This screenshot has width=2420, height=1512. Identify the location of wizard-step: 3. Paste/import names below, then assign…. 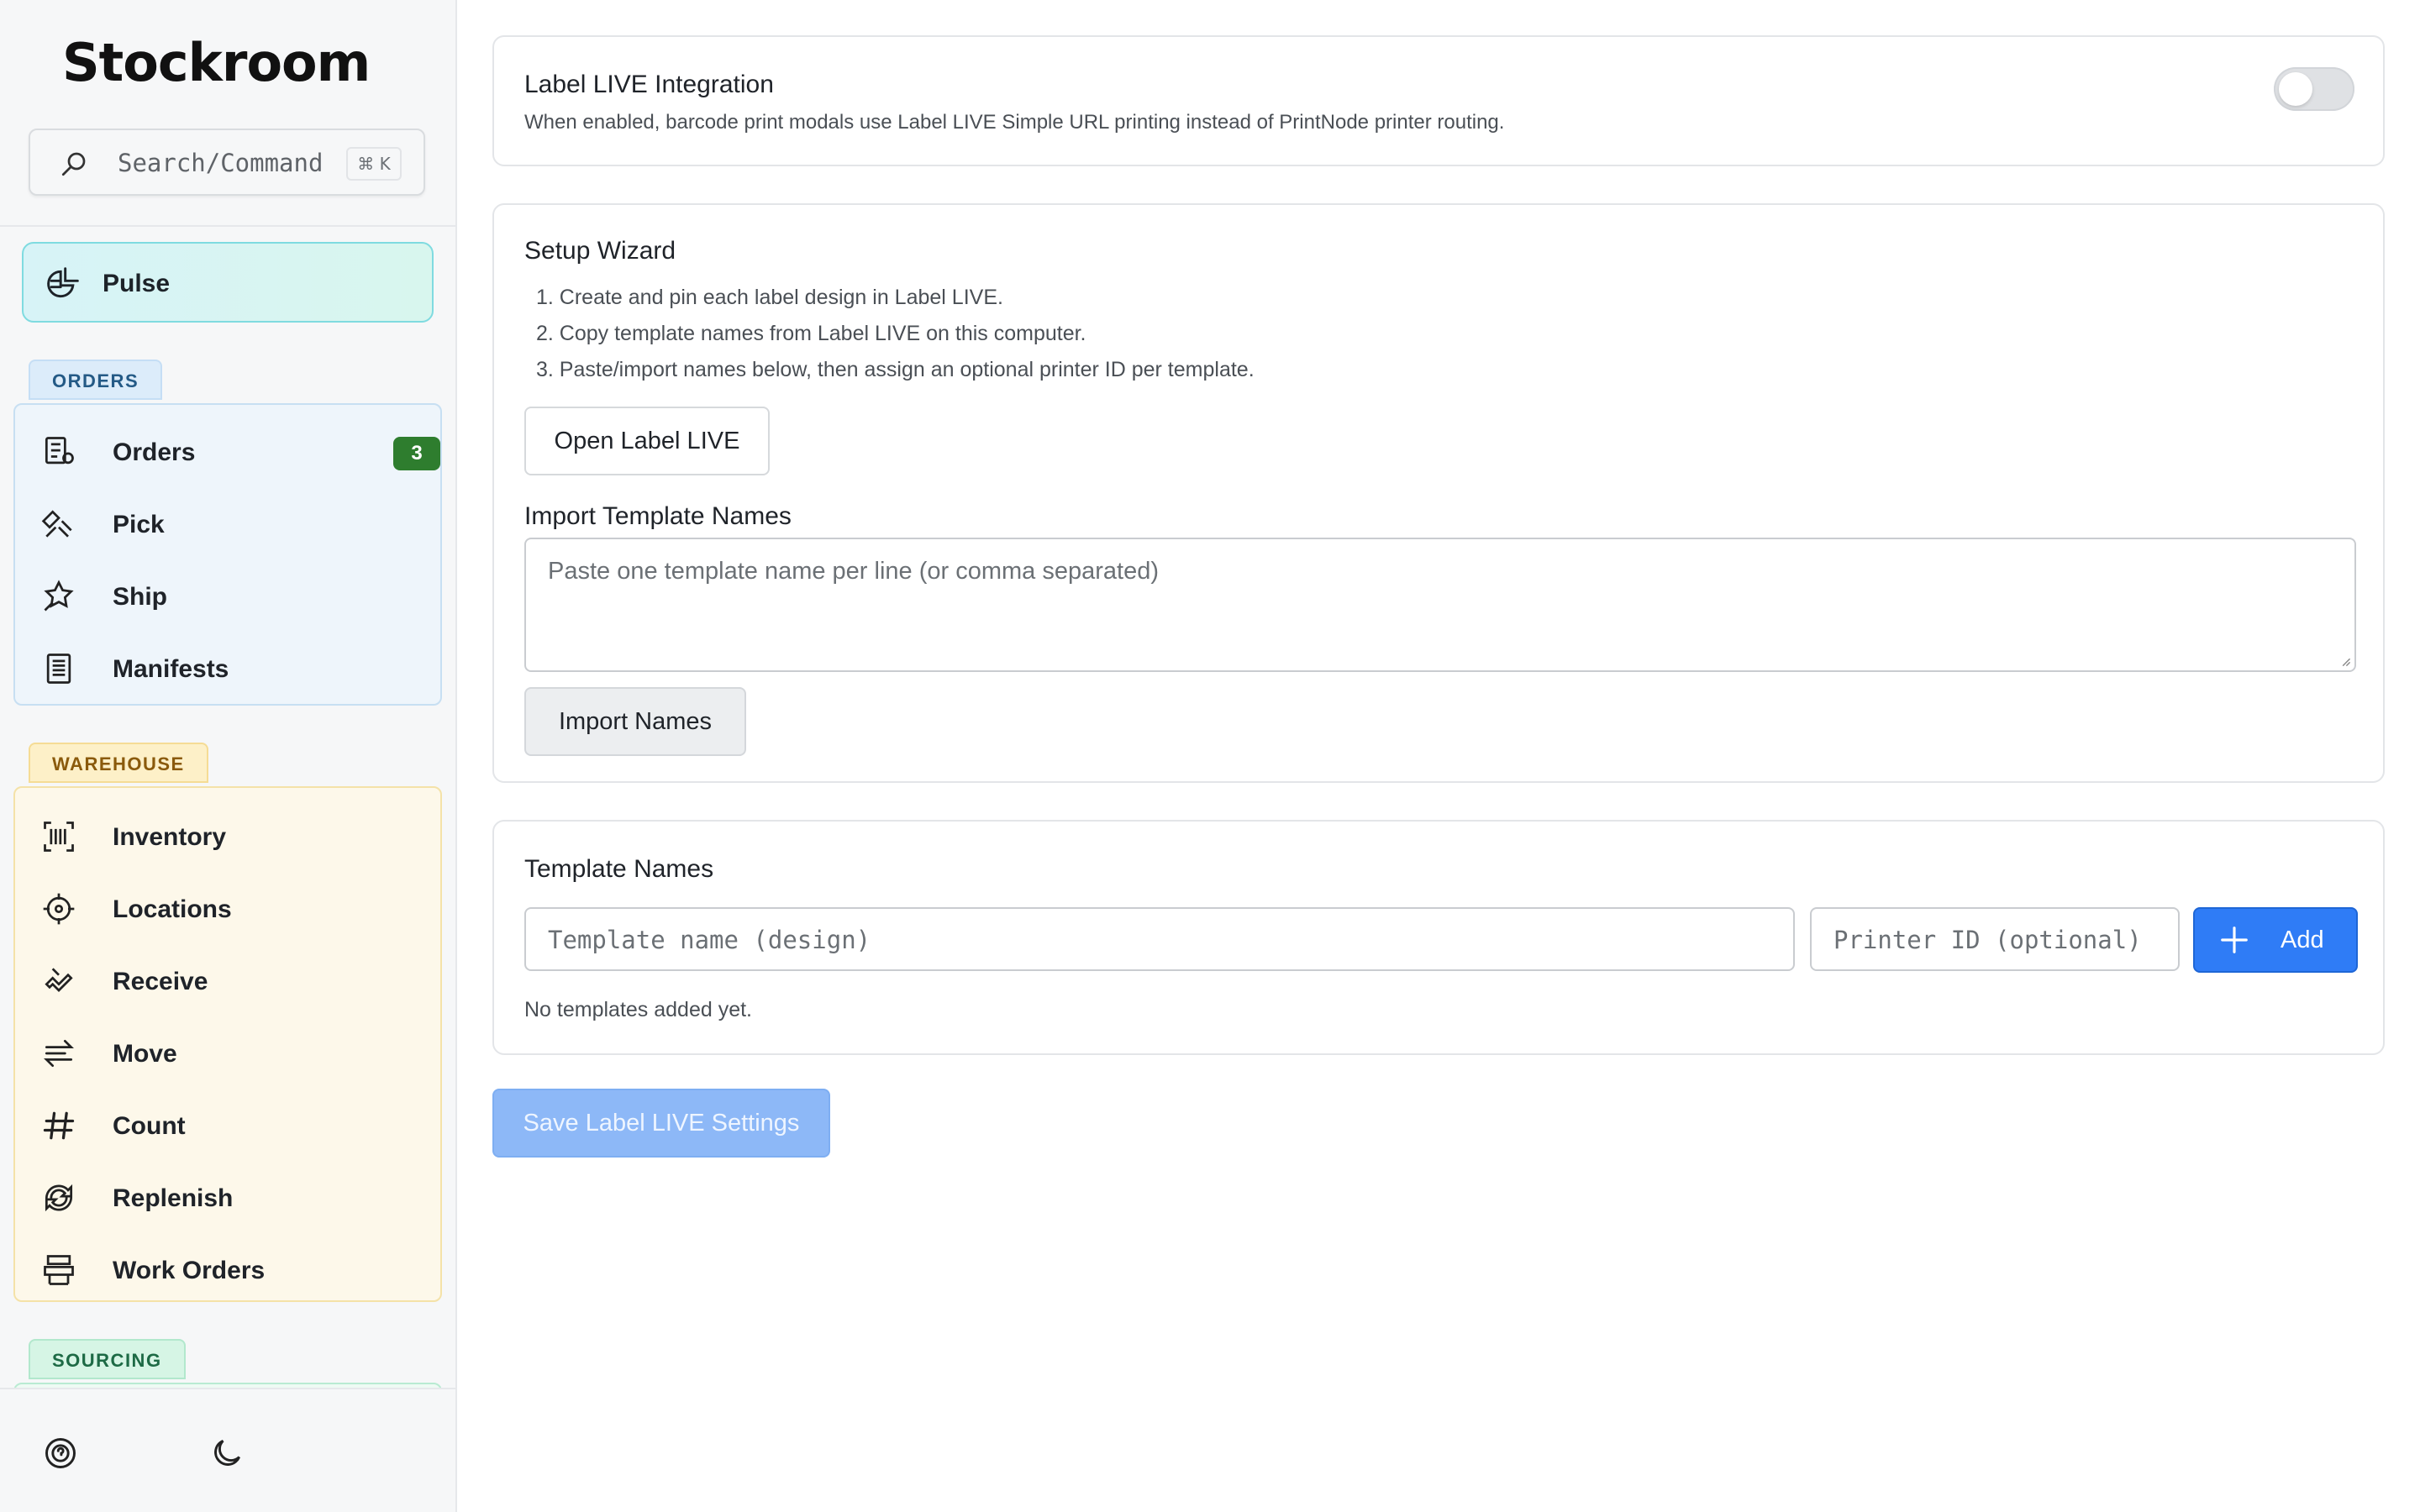
(896, 369).